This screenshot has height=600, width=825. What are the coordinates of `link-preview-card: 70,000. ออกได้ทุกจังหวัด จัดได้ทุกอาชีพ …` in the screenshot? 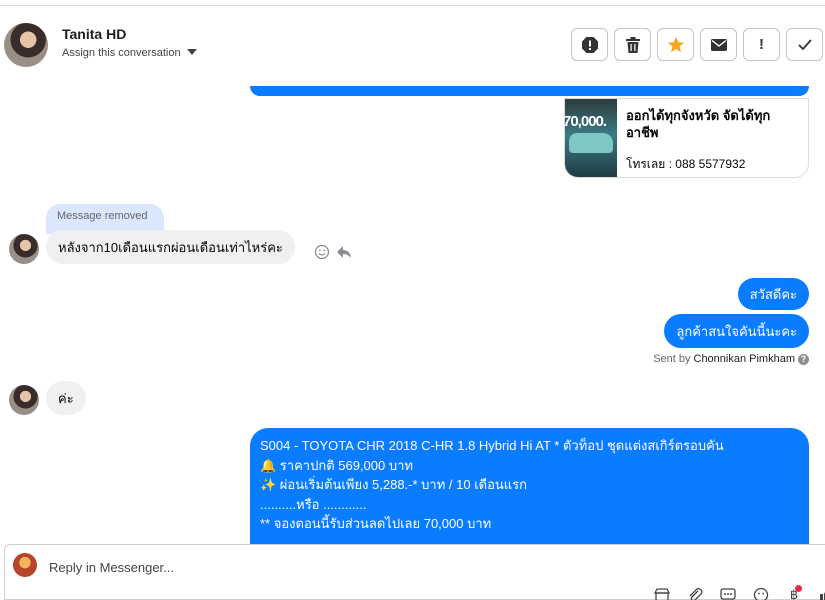 It's located at (686, 138).